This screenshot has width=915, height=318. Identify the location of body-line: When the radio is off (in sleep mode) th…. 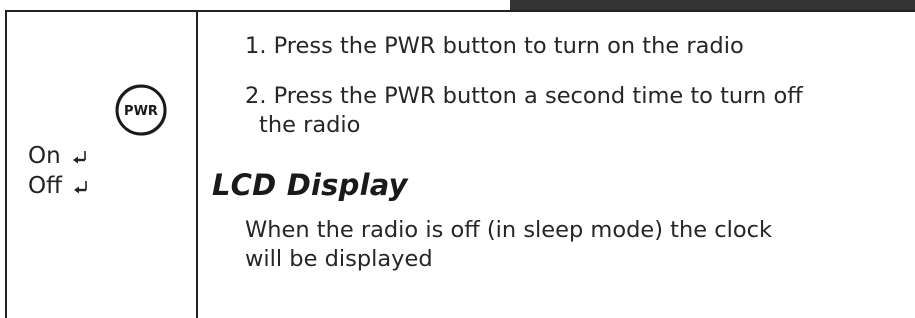
(509, 230).